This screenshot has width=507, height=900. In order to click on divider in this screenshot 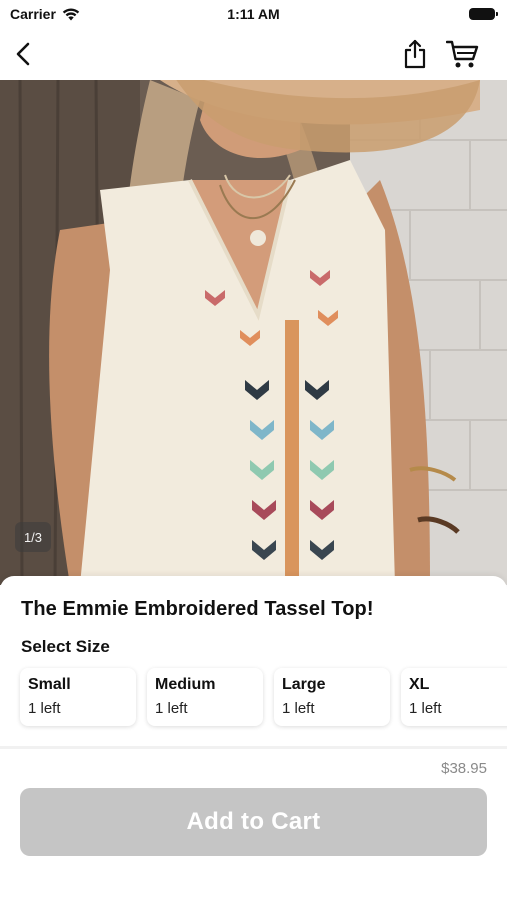, I will do `click(253, 747)`.